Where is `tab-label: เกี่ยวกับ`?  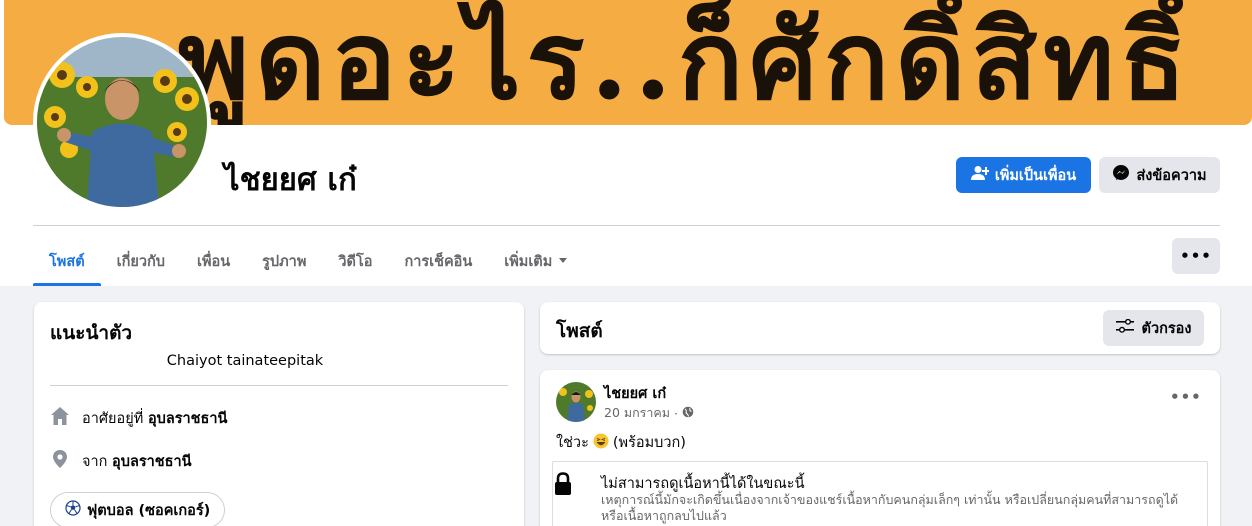 tab-label: เกี่ยวกับ is located at coordinates (140, 261).